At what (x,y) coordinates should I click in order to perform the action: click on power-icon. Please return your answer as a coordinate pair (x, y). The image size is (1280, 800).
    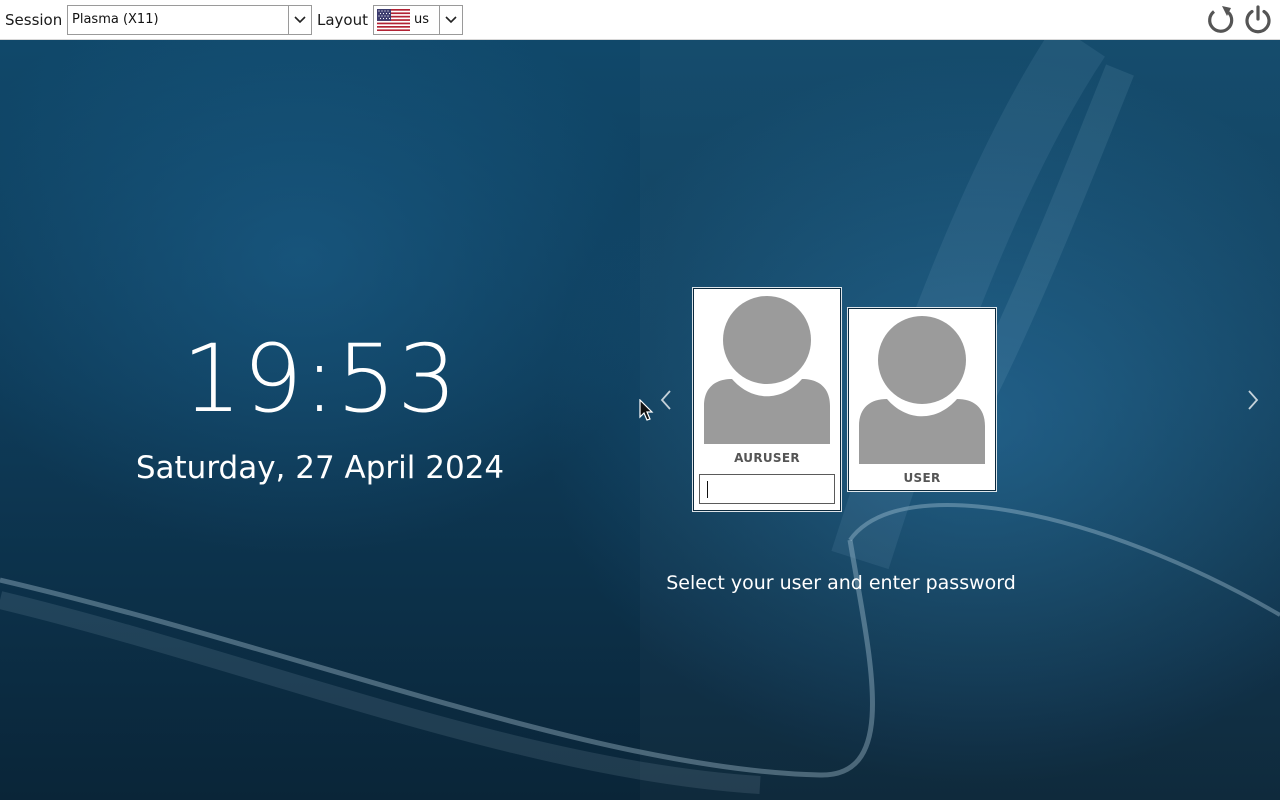
    Looking at the image, I should click on (1258, 20).